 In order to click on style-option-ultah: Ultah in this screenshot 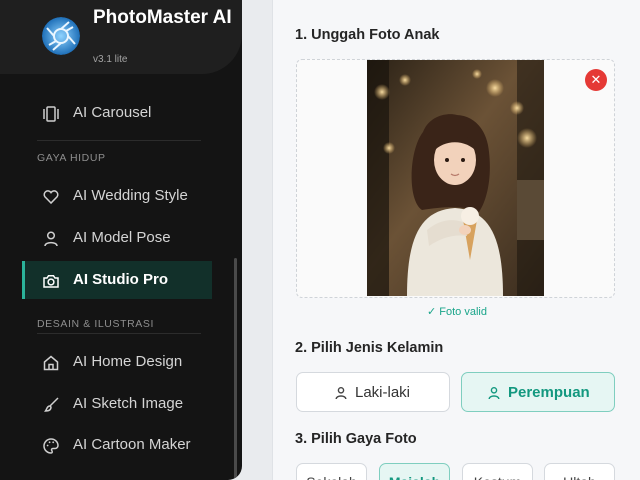, I will do `click(579, 471)`.